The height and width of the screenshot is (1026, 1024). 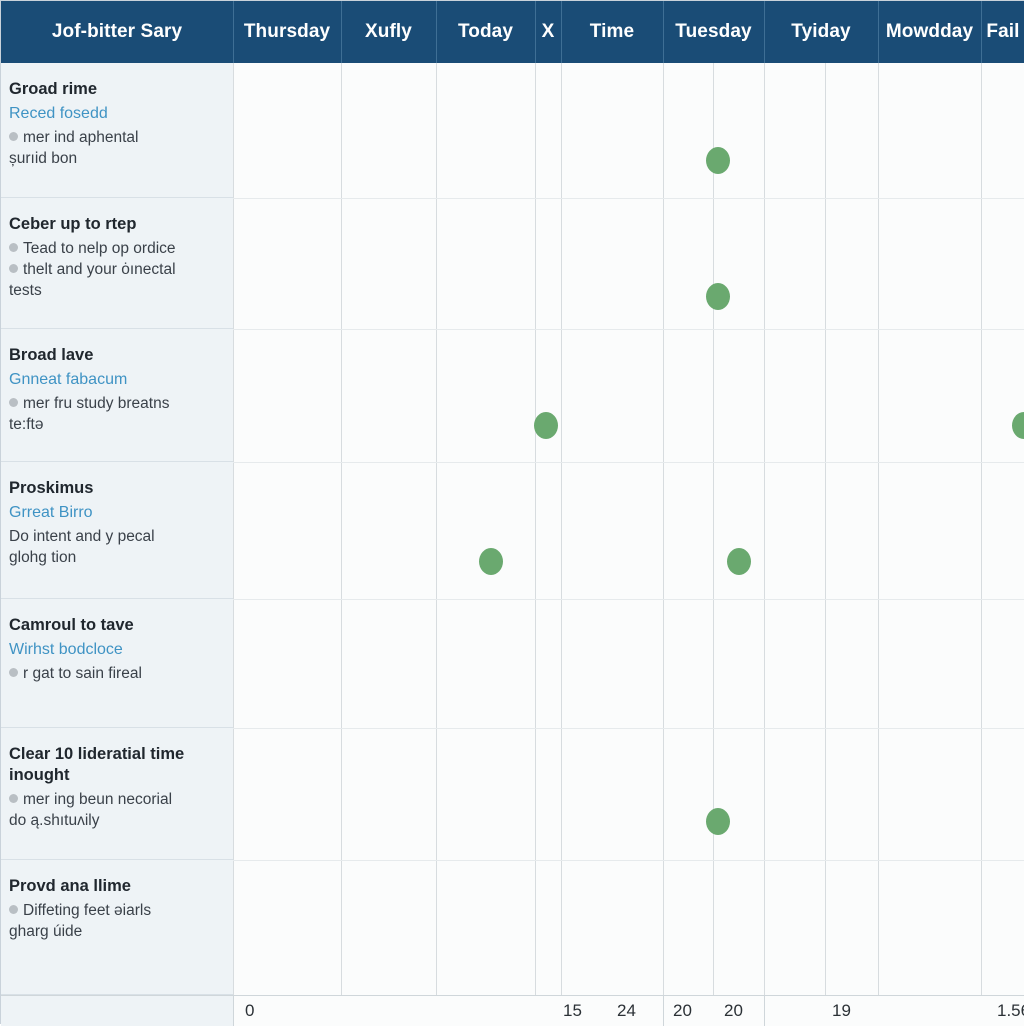 What do you see at coordinates (115, 513) in the screenshot?
I see `row-subtitle-link: Grreat Birro` at bounding box center [115, 513].